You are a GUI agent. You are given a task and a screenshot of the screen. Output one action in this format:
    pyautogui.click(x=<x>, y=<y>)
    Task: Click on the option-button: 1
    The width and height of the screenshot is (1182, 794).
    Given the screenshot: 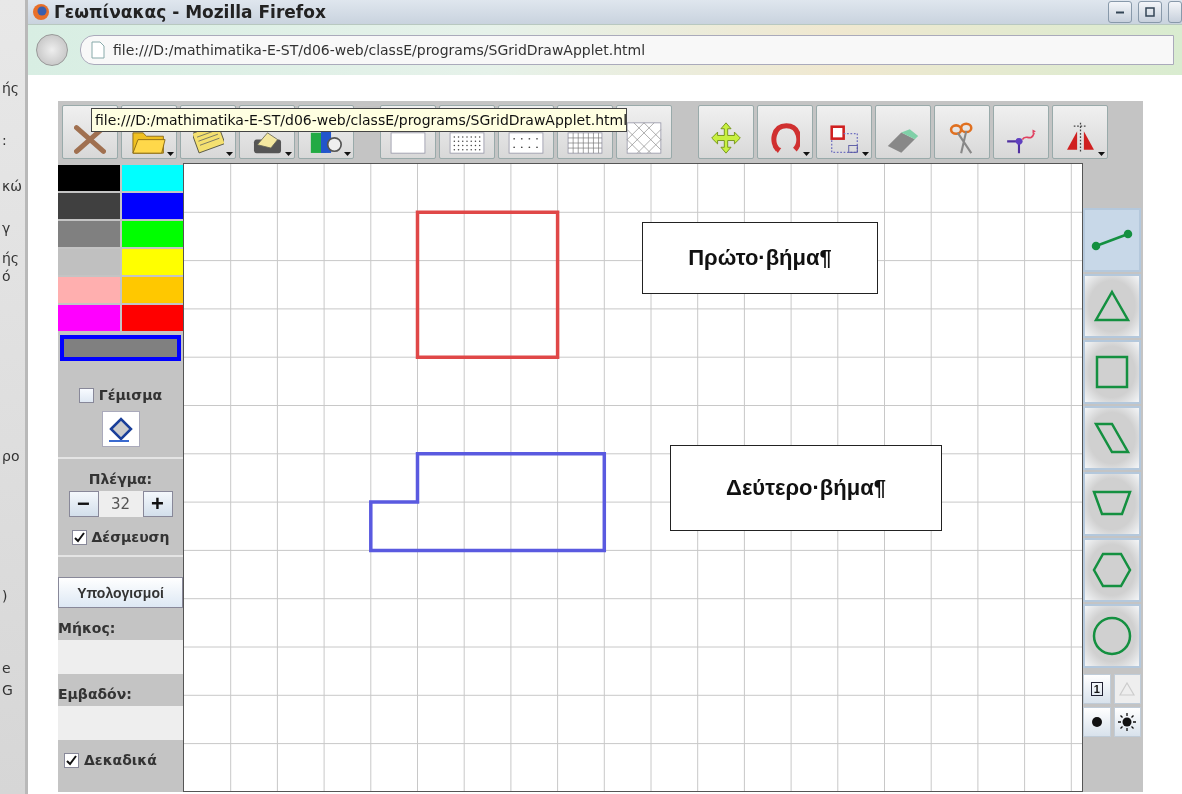 What is the action you would take?
    pyautogui.click(x=1097, y=689)
    